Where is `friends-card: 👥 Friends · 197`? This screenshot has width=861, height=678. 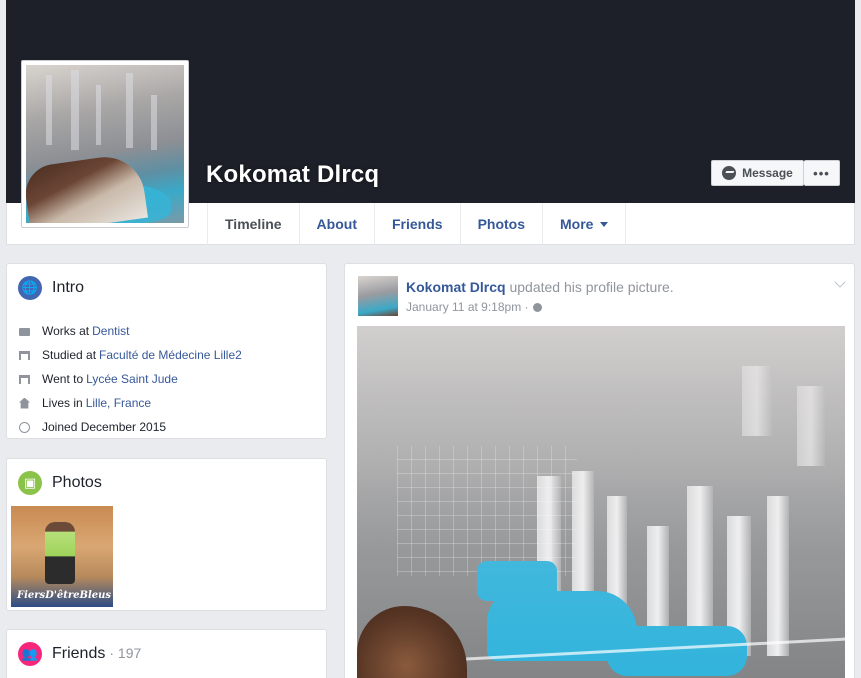 friends-card: 👥 Friends · 197 is located at coordinates (166, 653).